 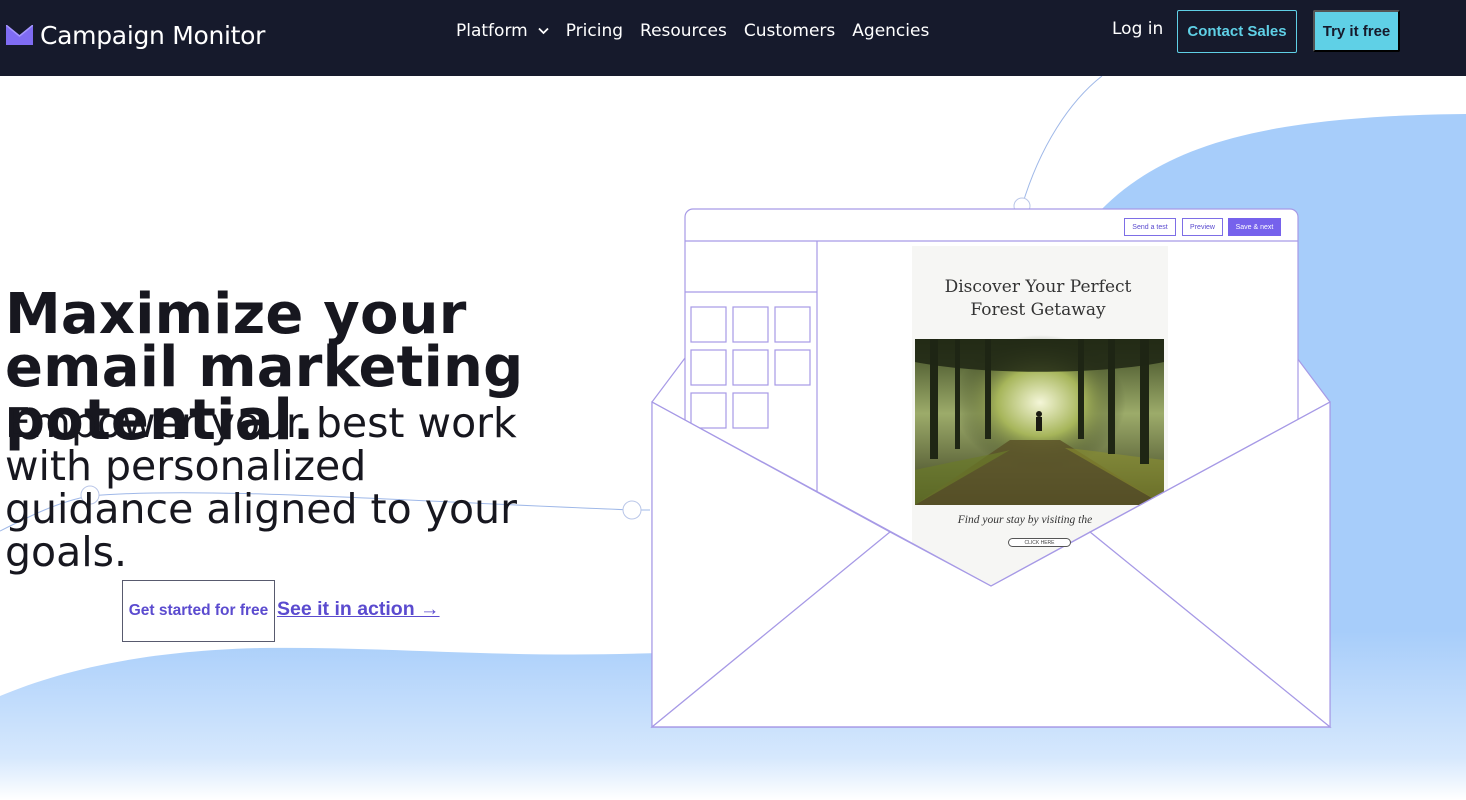 I want to click on forest-photo, so click(x=1039, y=420).